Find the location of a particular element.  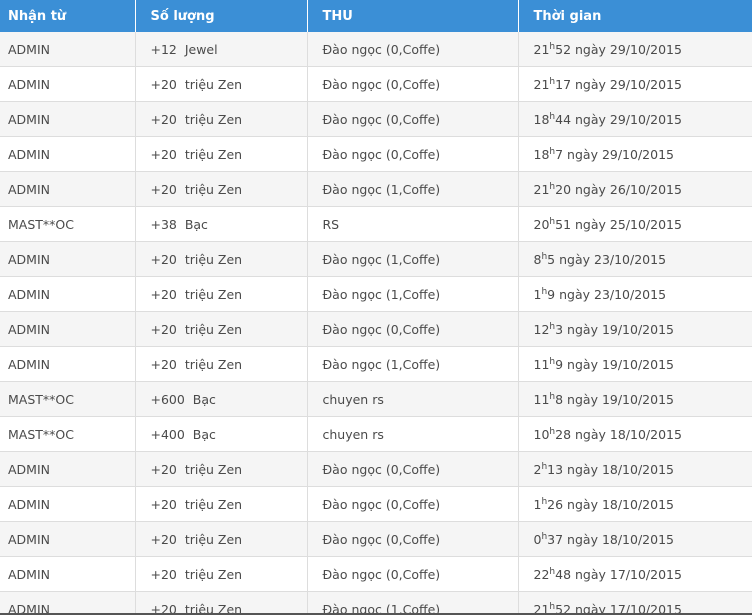

header-time: Thời gian is located at coordinates (635, 16).